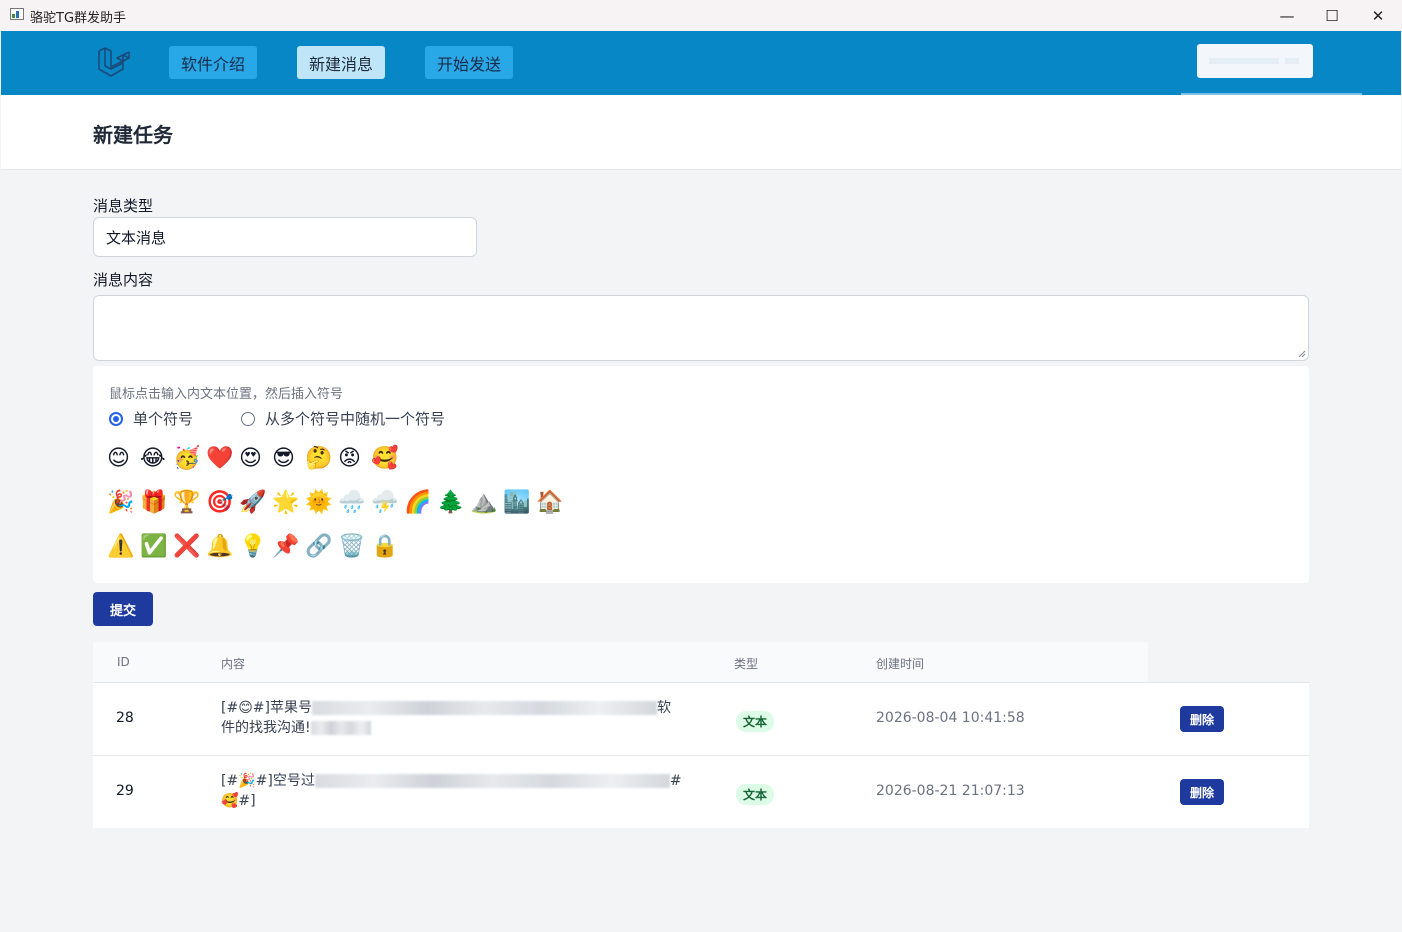 This screenshot has width=1402, height=932. I want to click on nav-new-message: 新建消息, so click(341, 62).